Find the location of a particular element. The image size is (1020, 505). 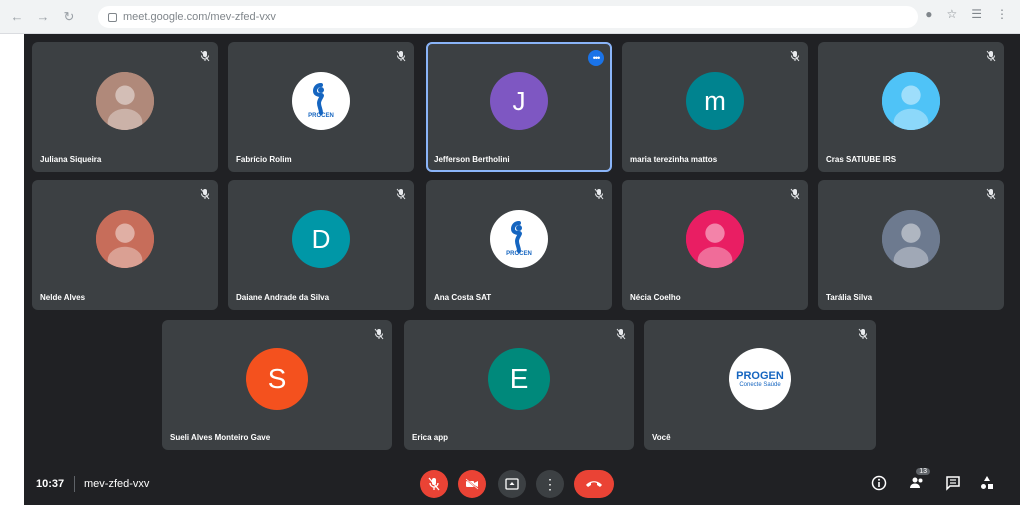

avatar-initial: J is located at coordinates (519, 100).